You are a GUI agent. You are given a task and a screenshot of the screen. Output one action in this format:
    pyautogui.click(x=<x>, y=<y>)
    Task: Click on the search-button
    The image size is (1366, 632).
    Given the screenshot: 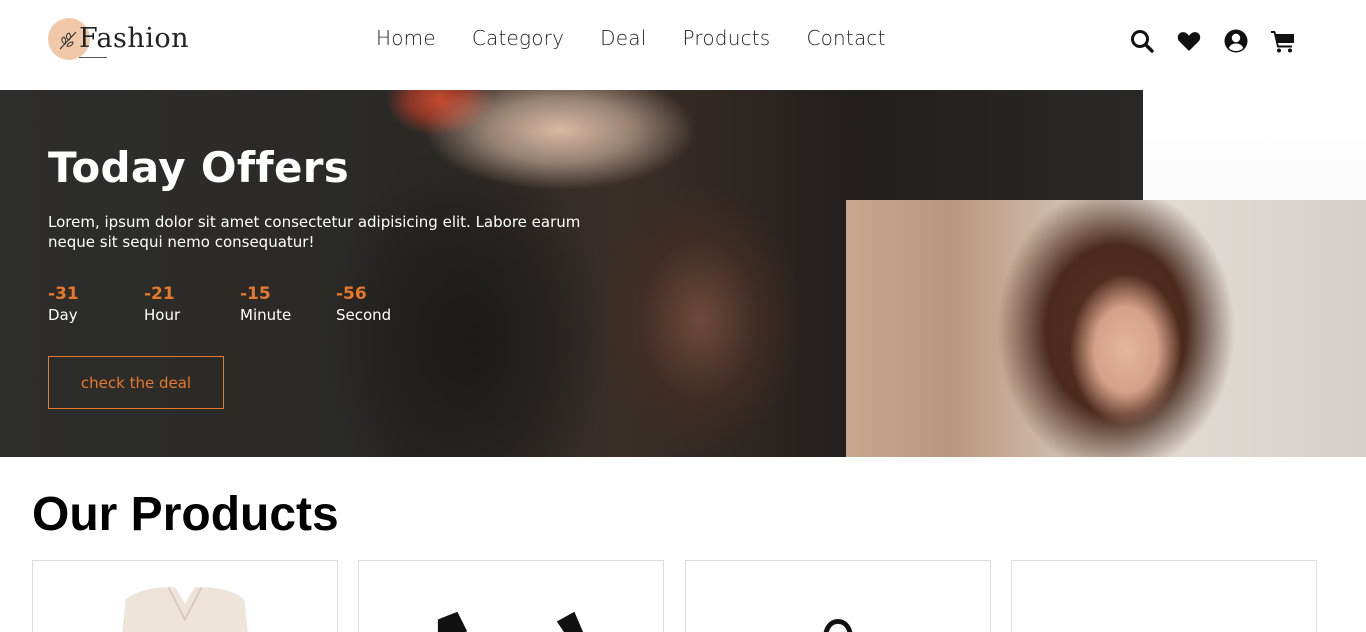 What is the action you would take?
    pyautogui.click(x=1142, y=41)
    